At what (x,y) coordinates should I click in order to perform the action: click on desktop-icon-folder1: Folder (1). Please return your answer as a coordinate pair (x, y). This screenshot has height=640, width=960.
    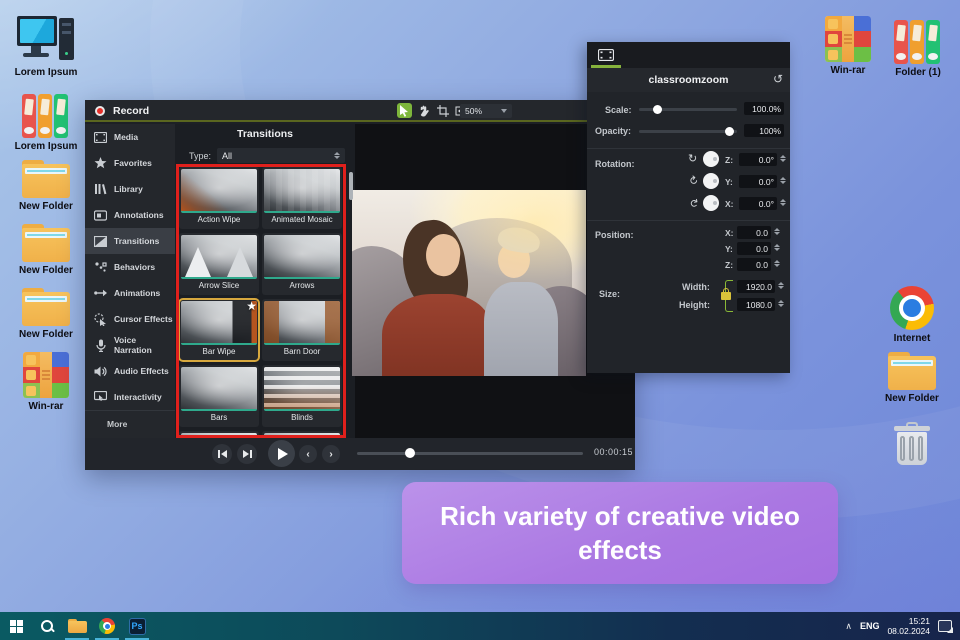
    Looking at the image, I should click on (918, 49).